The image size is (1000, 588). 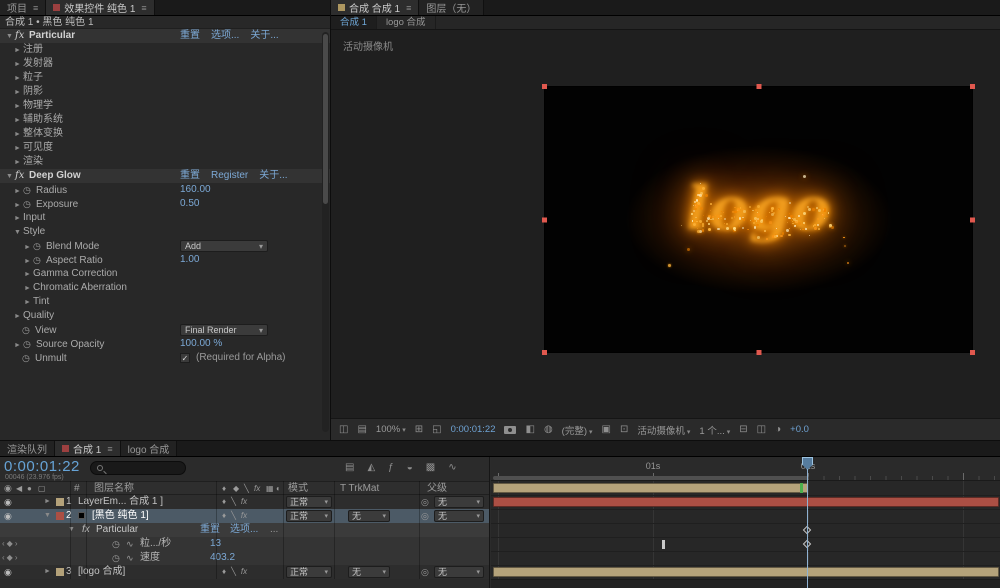 I want to click on group-row-style: ▼ Style, so click(x=165, y=232).